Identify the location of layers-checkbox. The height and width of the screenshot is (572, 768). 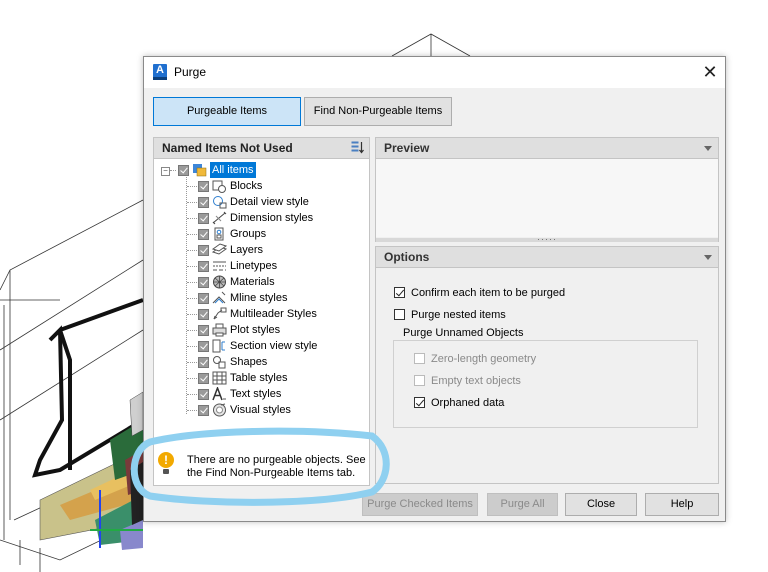
(203, 250).